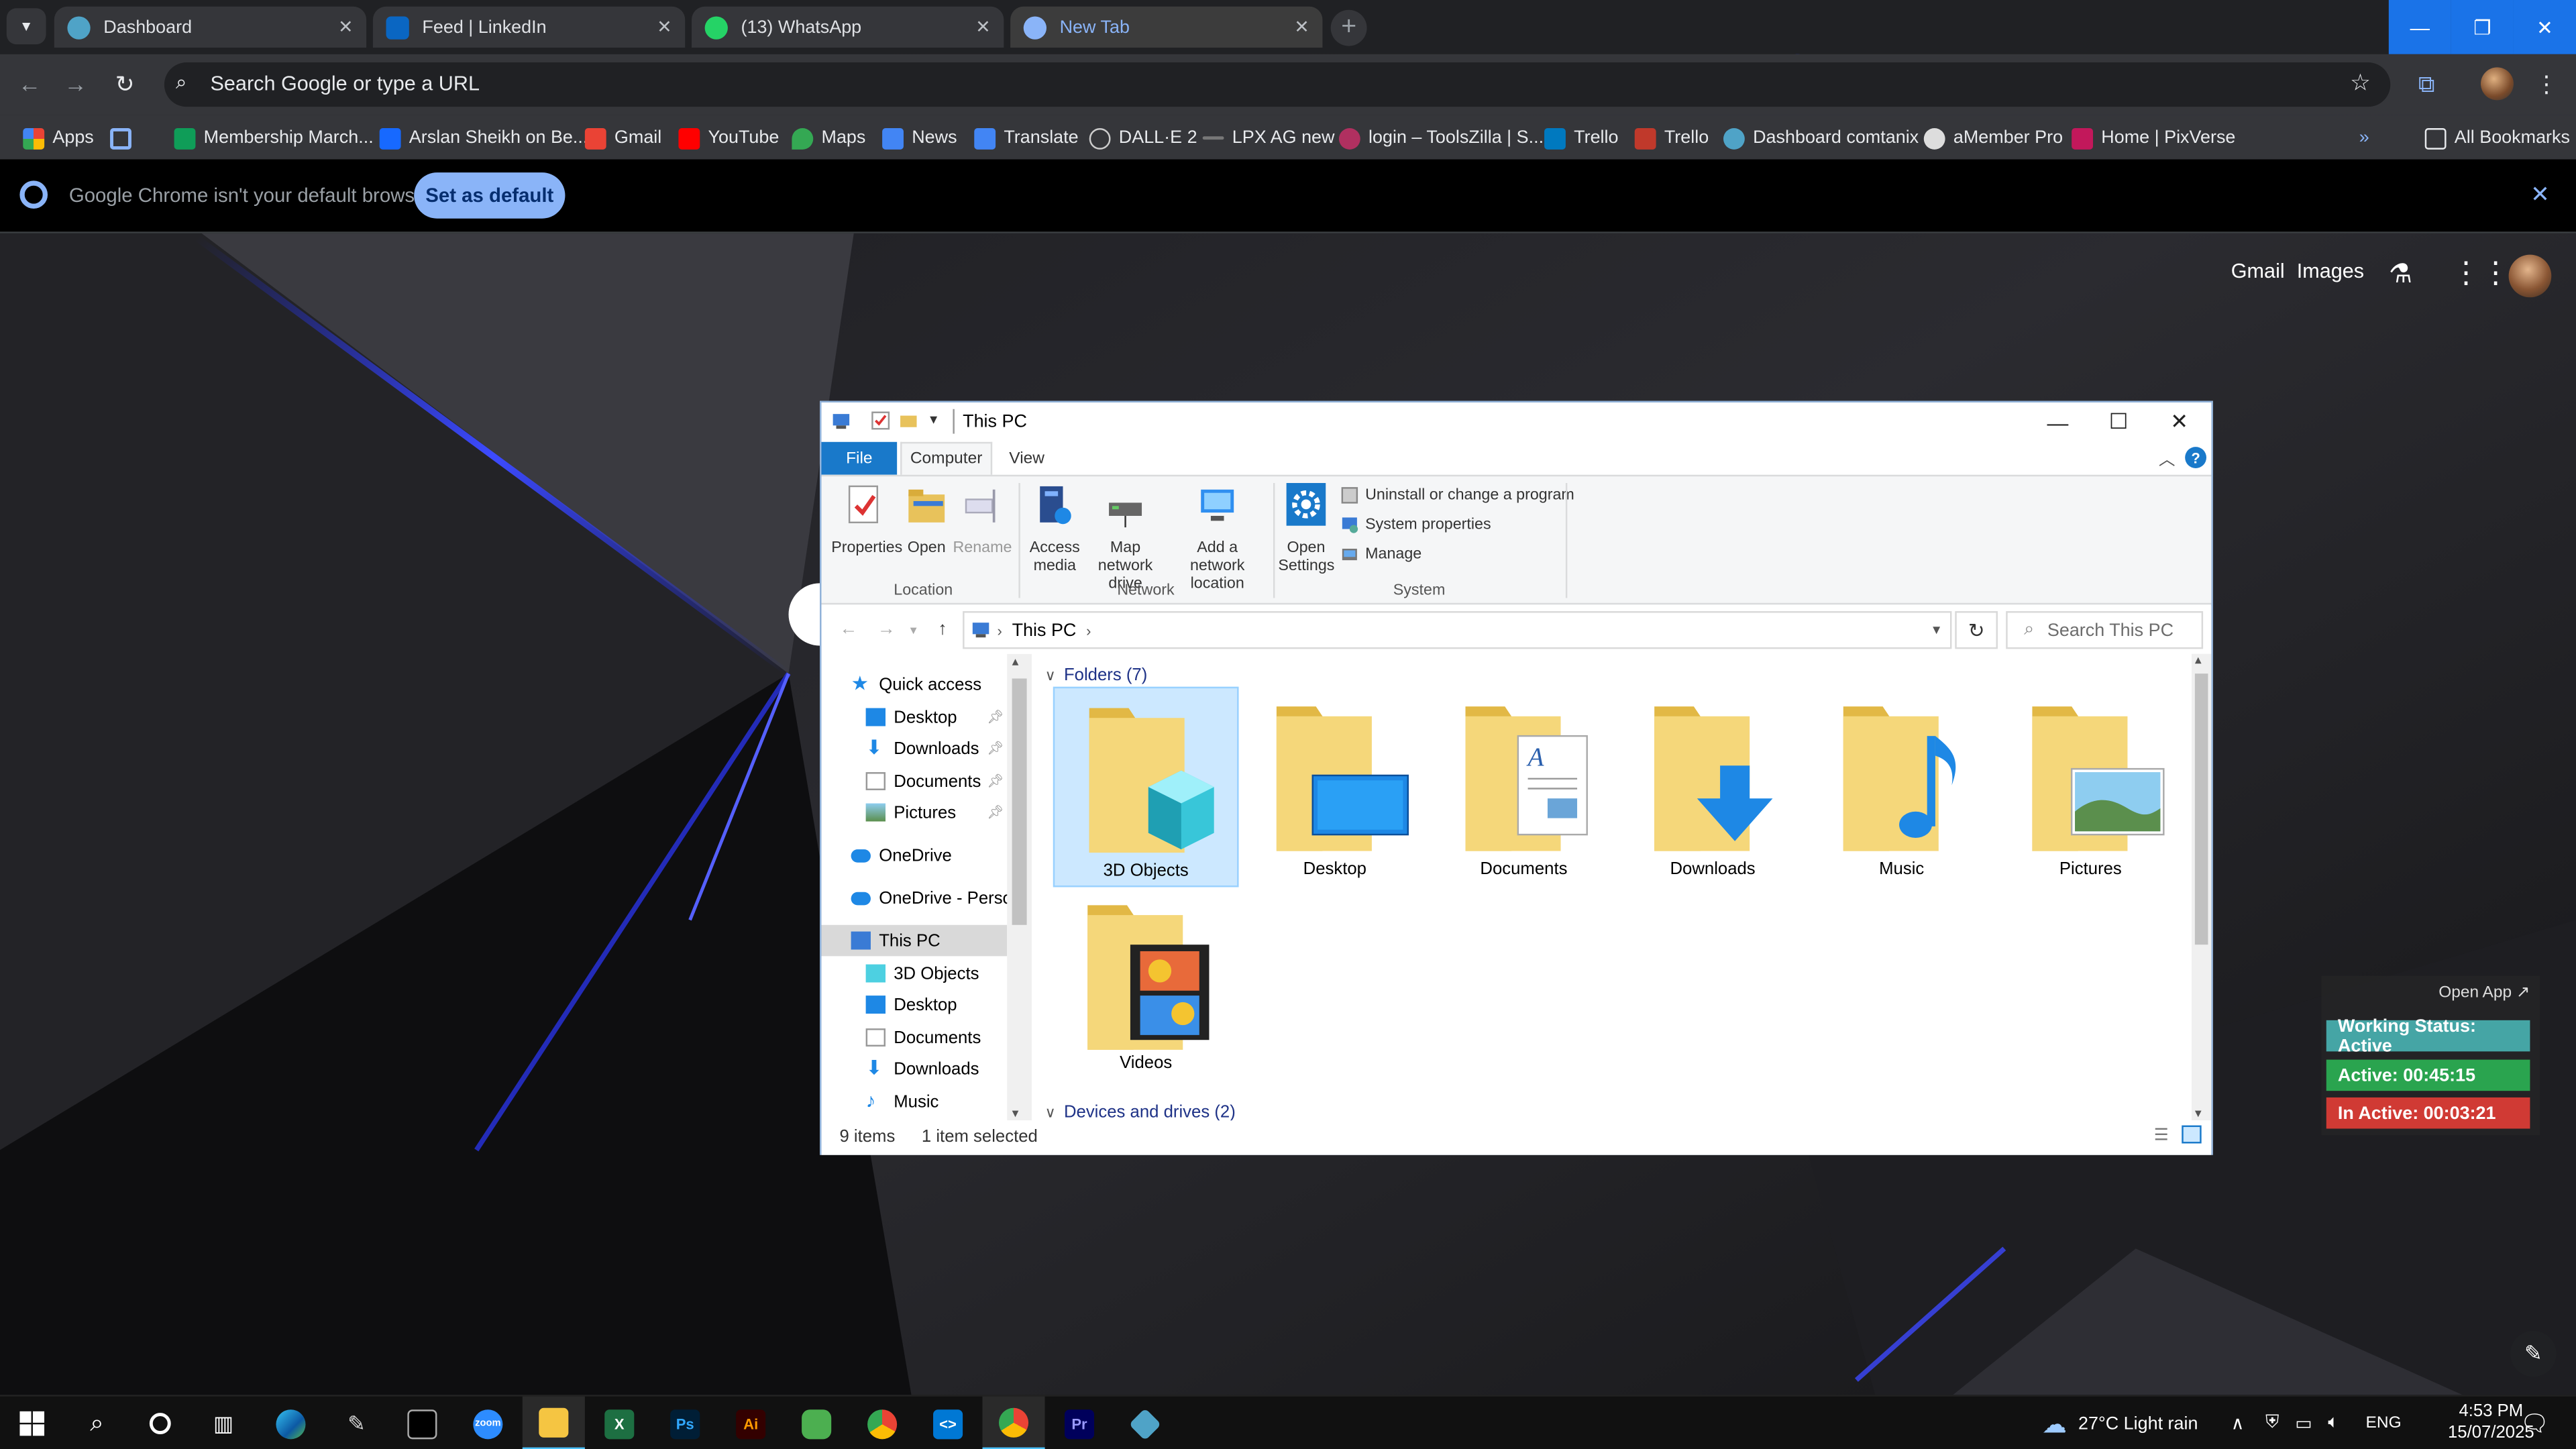  What do you see at coordinates (97, 1423) in the screenshot?
I see `search-icon: ⌕` at bounding box center [97, 1423].